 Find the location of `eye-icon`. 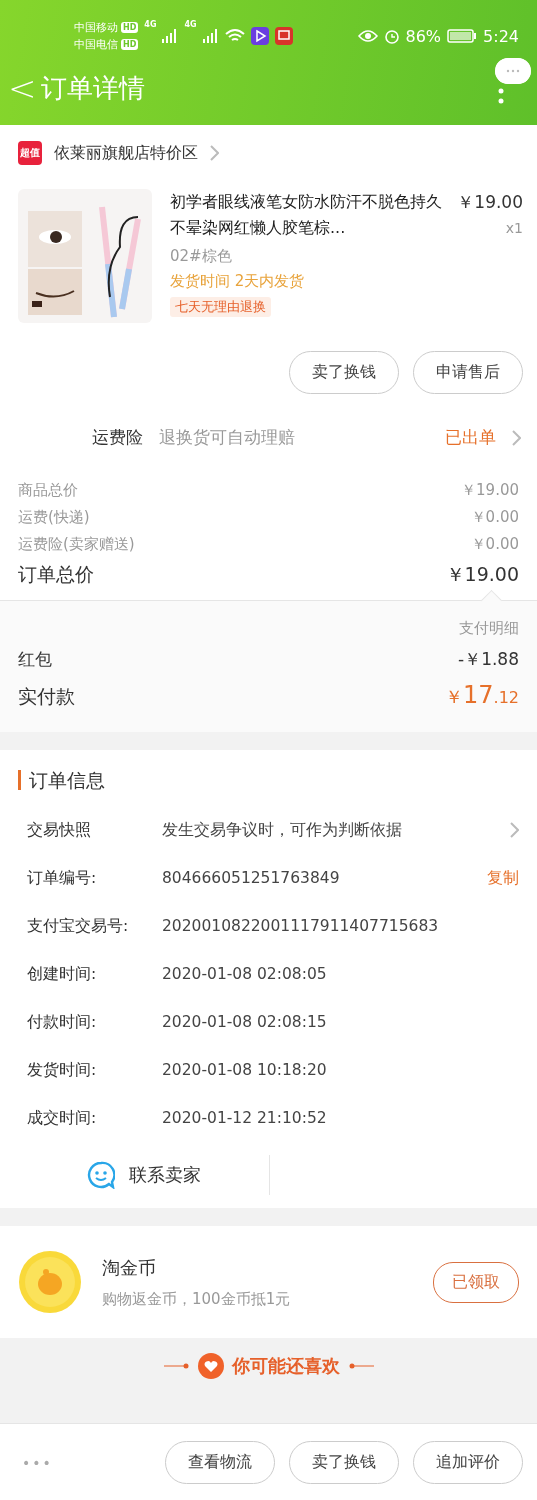

eye-icon is located at coordinates (367, 36).